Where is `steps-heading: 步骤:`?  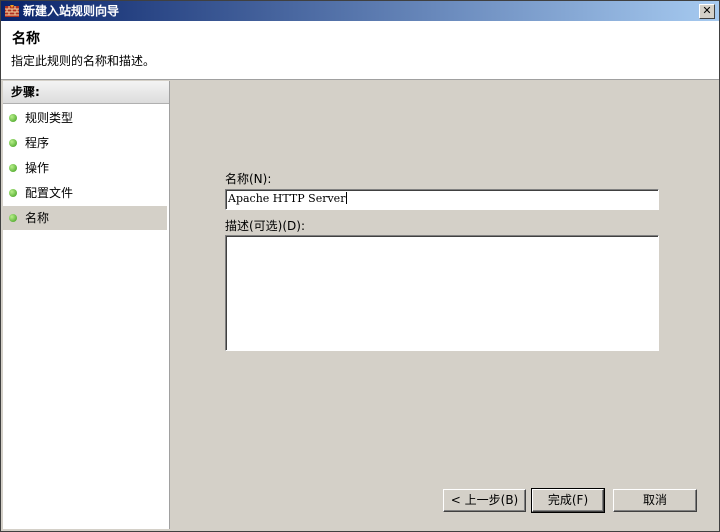 steps-heading: 步骤: is located at coordinates (86, 92).